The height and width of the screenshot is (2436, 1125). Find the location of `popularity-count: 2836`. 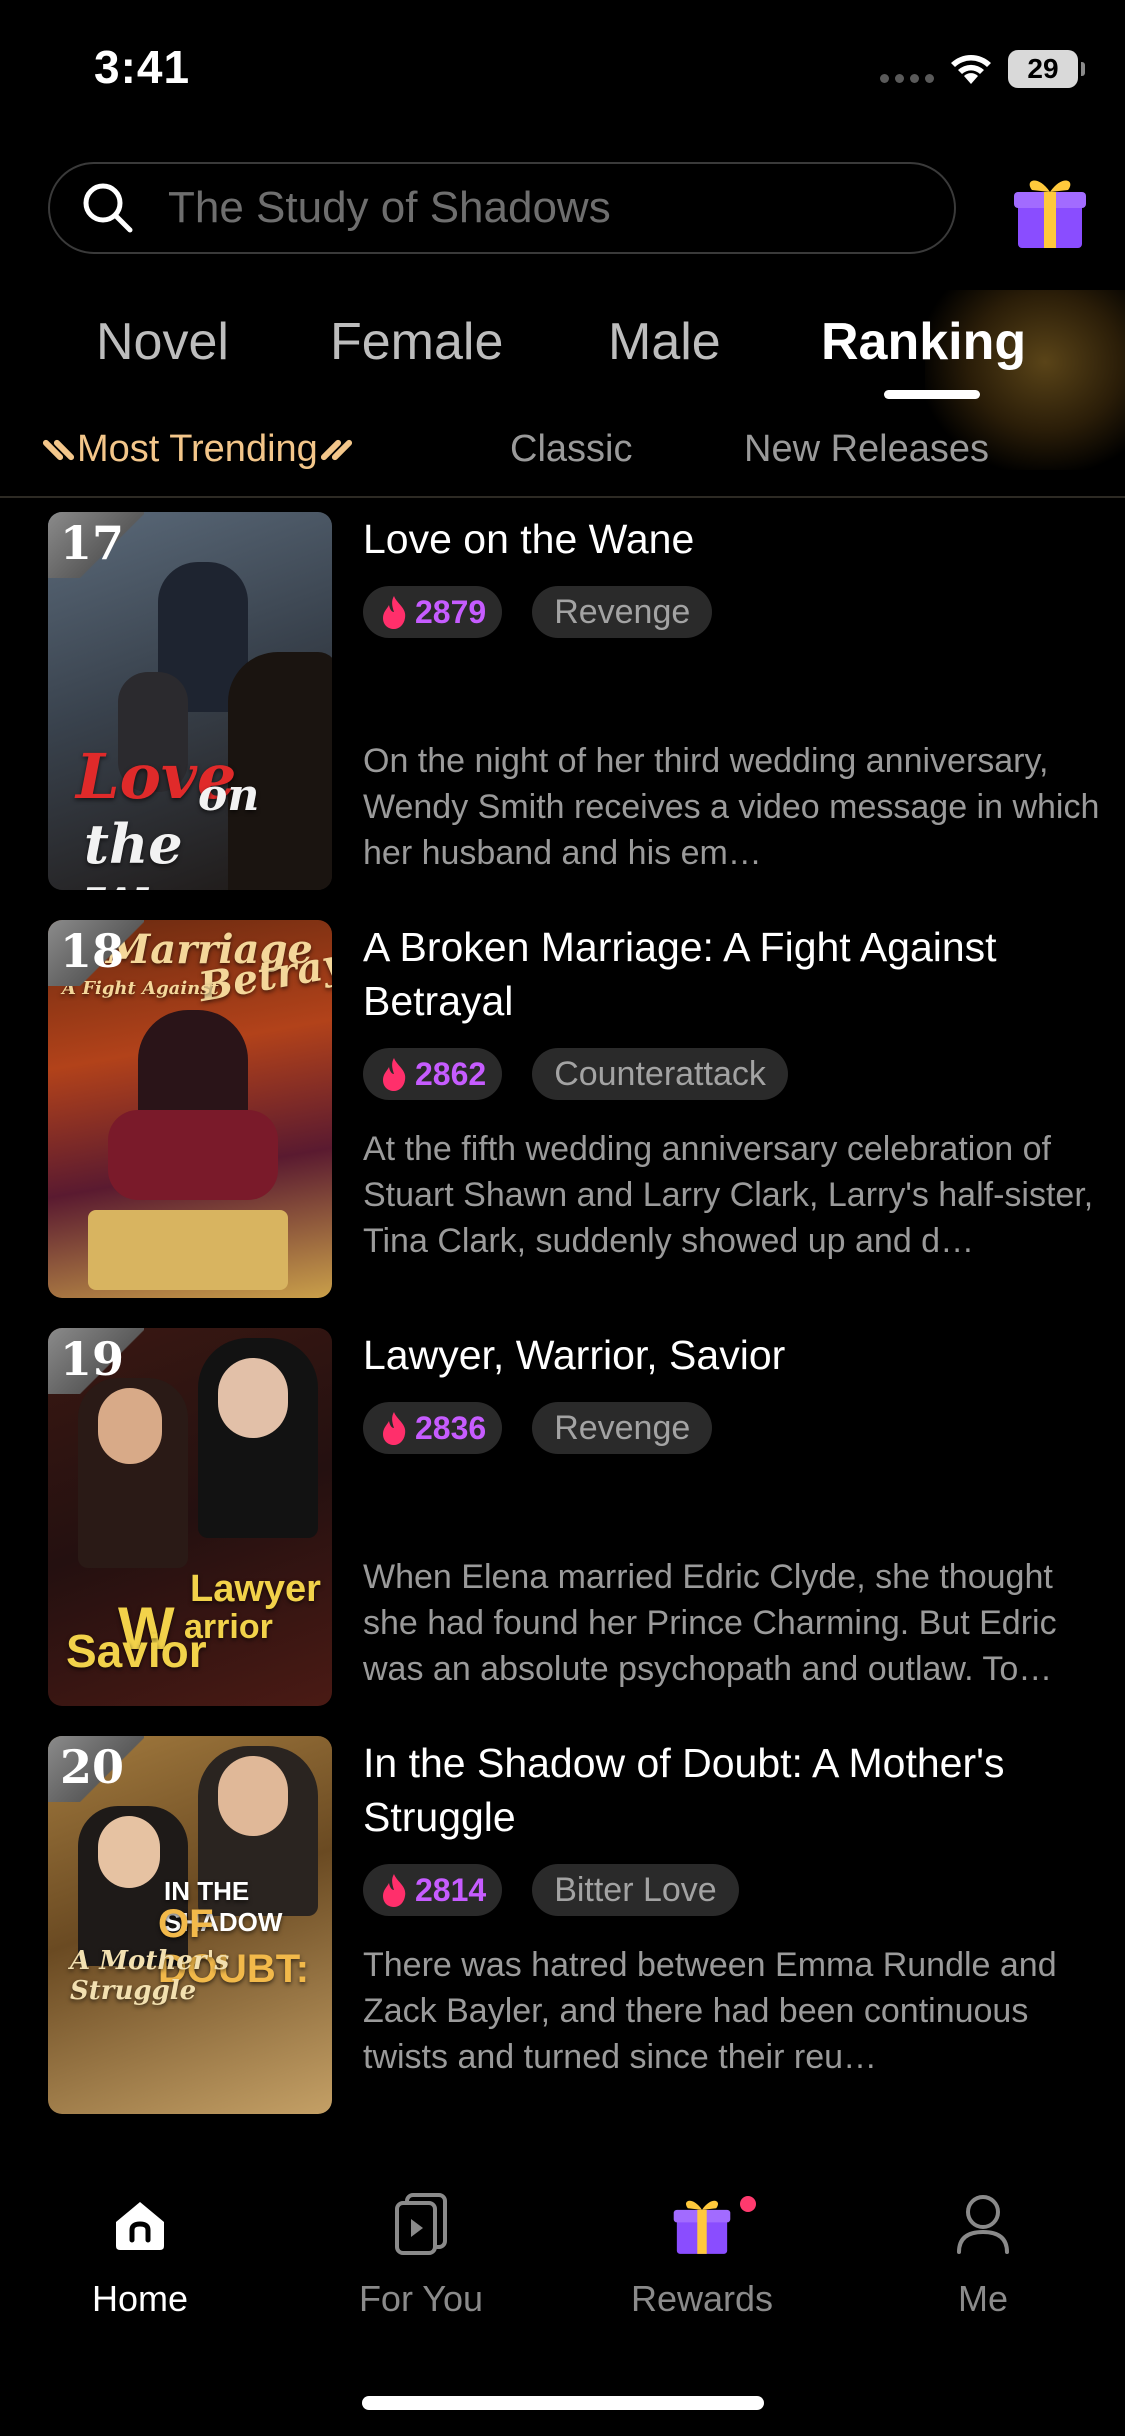

popularity-count: 2836 is located at coordinates (451, 1427).